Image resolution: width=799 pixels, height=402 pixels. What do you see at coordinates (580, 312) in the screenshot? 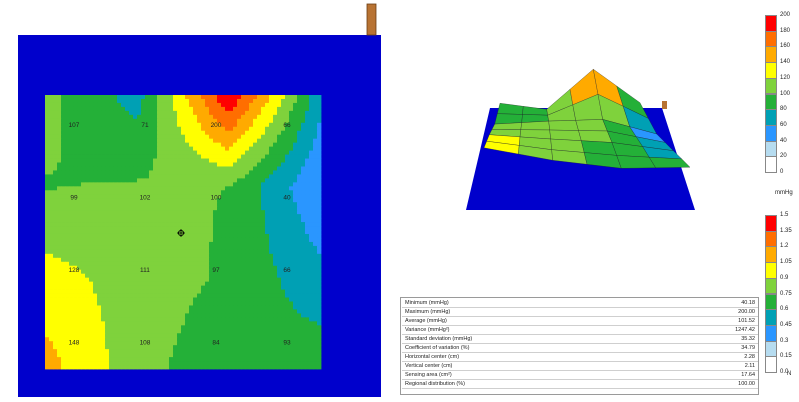
I see `stats-row: Maximum (mmHg) 200.00` at bounding box center [580, 312].